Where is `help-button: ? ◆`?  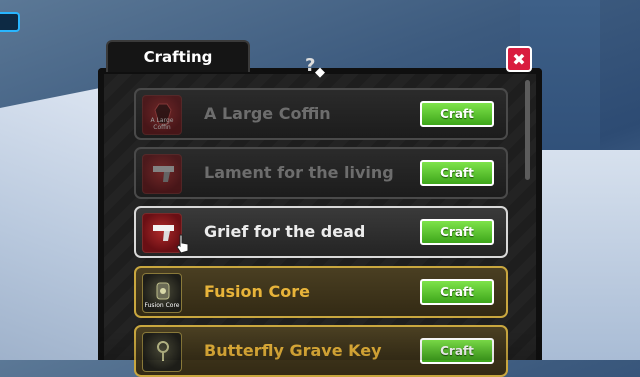 help-button: ? ◆ is located at coordinates (315, 69).